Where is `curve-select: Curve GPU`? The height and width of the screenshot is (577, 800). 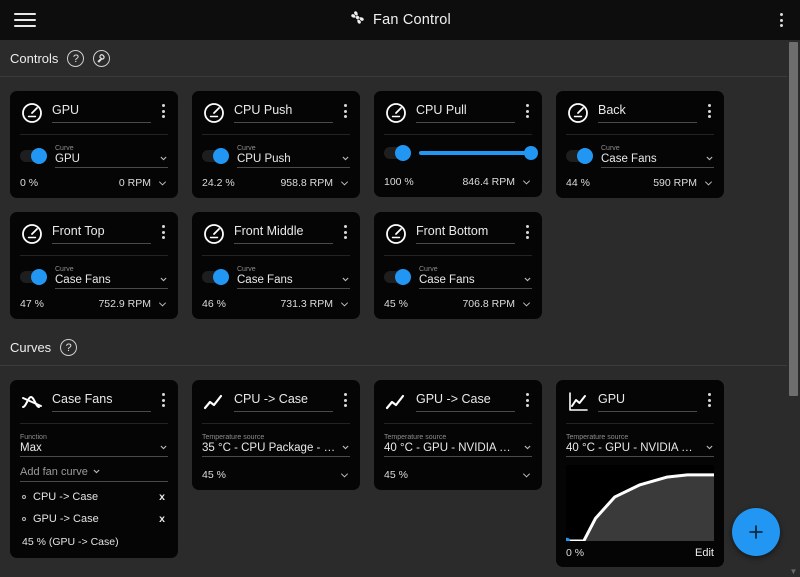 curve-select: Curve GPU is located at coordinates (111, 156).